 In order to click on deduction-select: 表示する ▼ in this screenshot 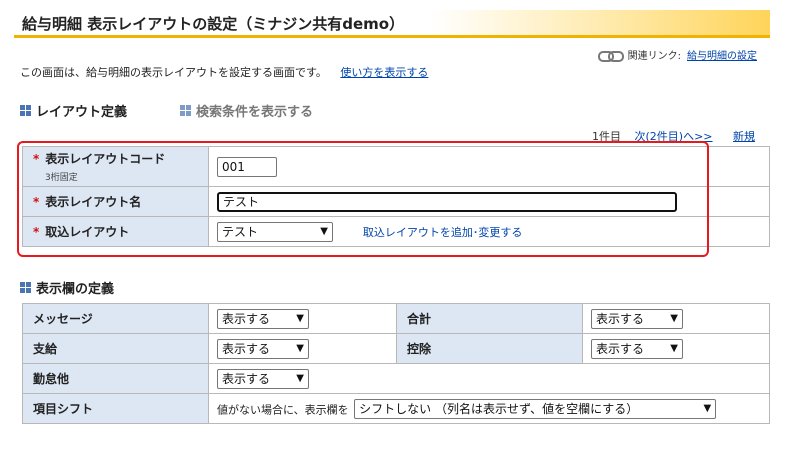, I will do `click(637, 348)`.